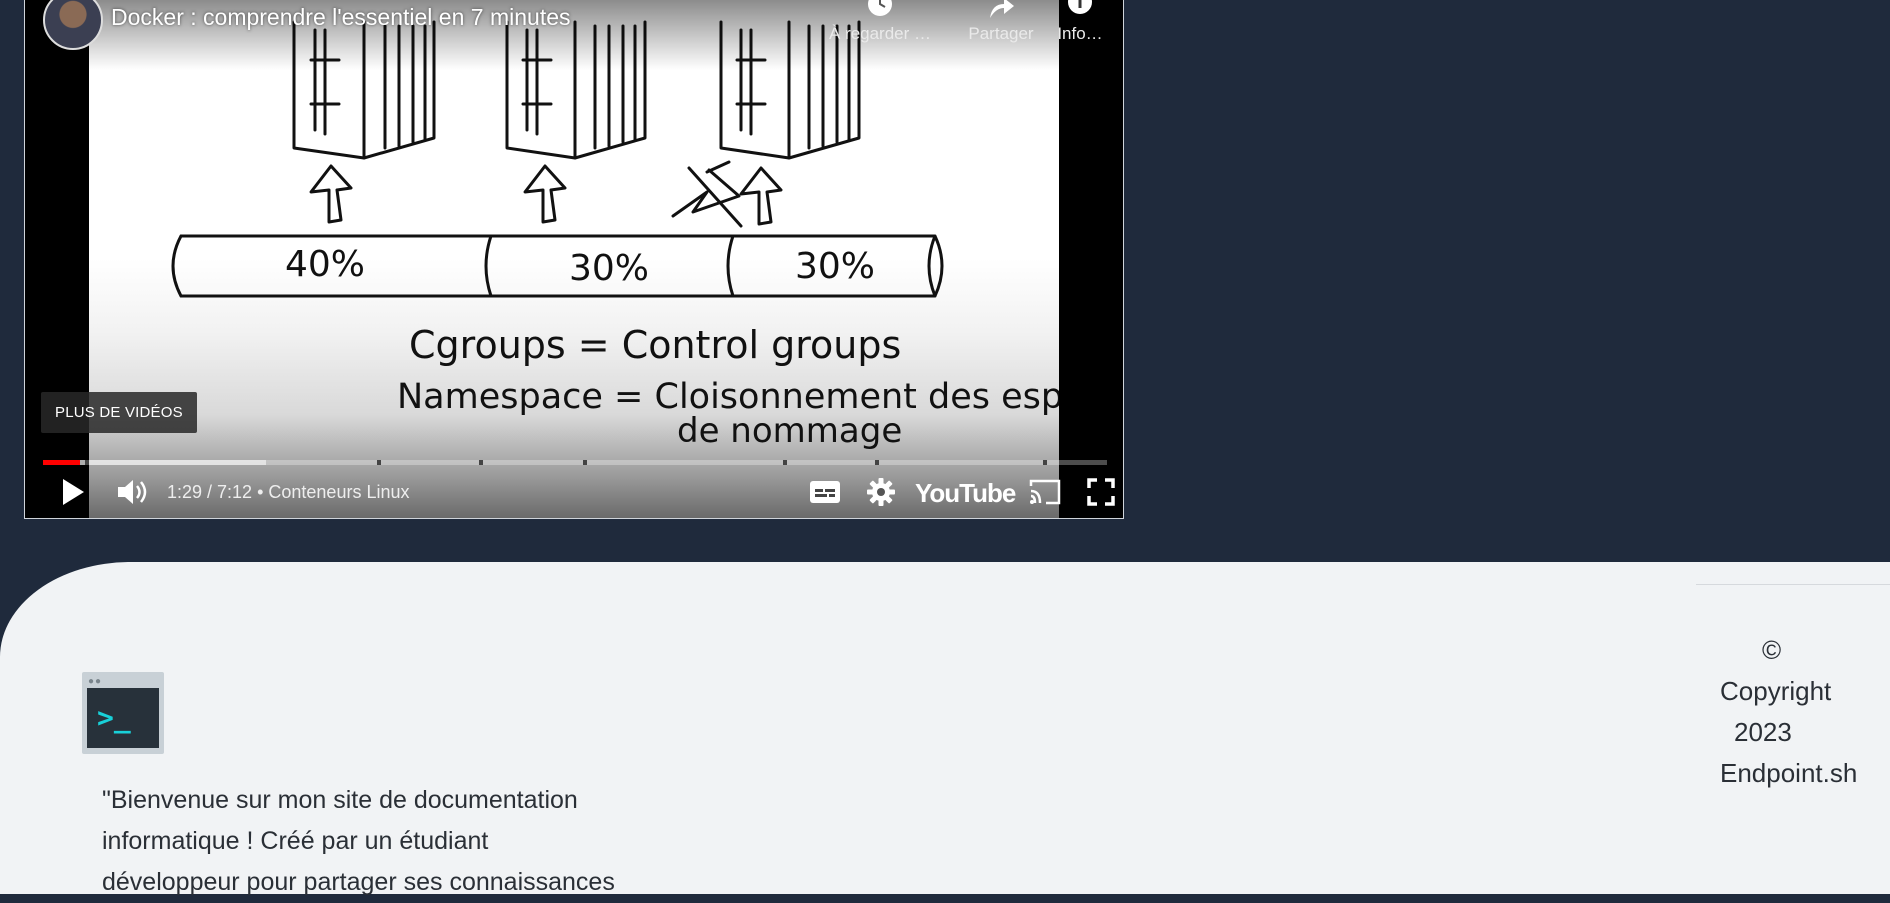 Image resolution: width=1890 pixels, height=903 pixels. I want to click on play-button, so click(73, 492).